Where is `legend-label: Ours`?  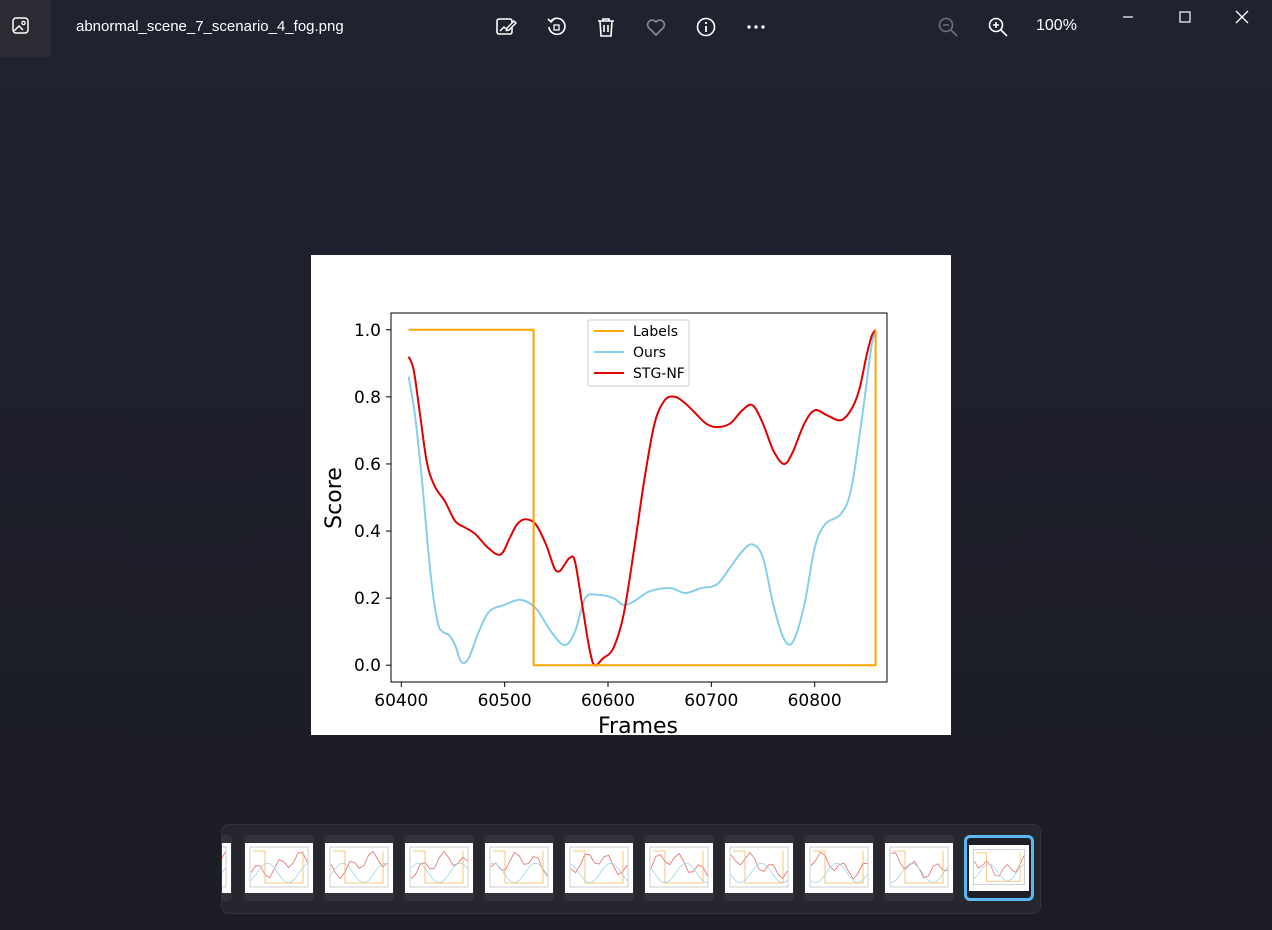 legend-label: Ours is located at coordinates (649, 353).